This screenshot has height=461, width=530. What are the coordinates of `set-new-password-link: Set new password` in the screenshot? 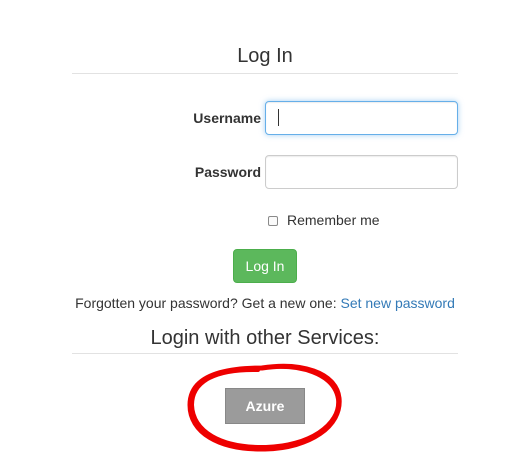 It's located at (397, 303).